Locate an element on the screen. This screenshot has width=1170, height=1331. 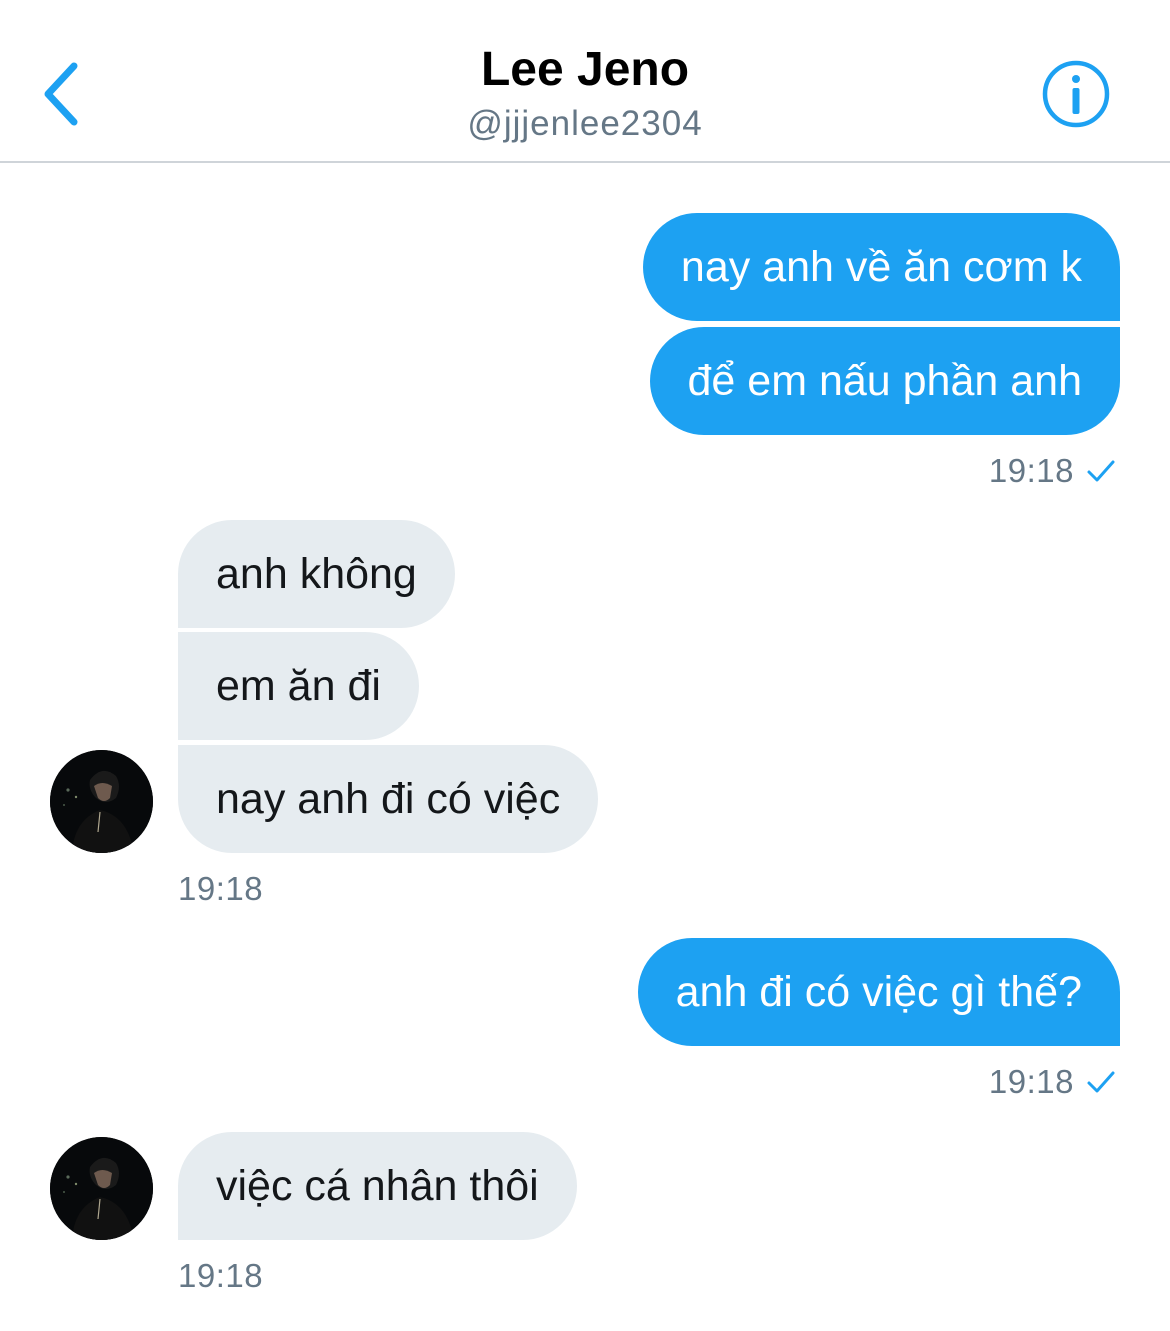
incoming-message: việc cá nhân thôi is located at coordinates (377, 1186).